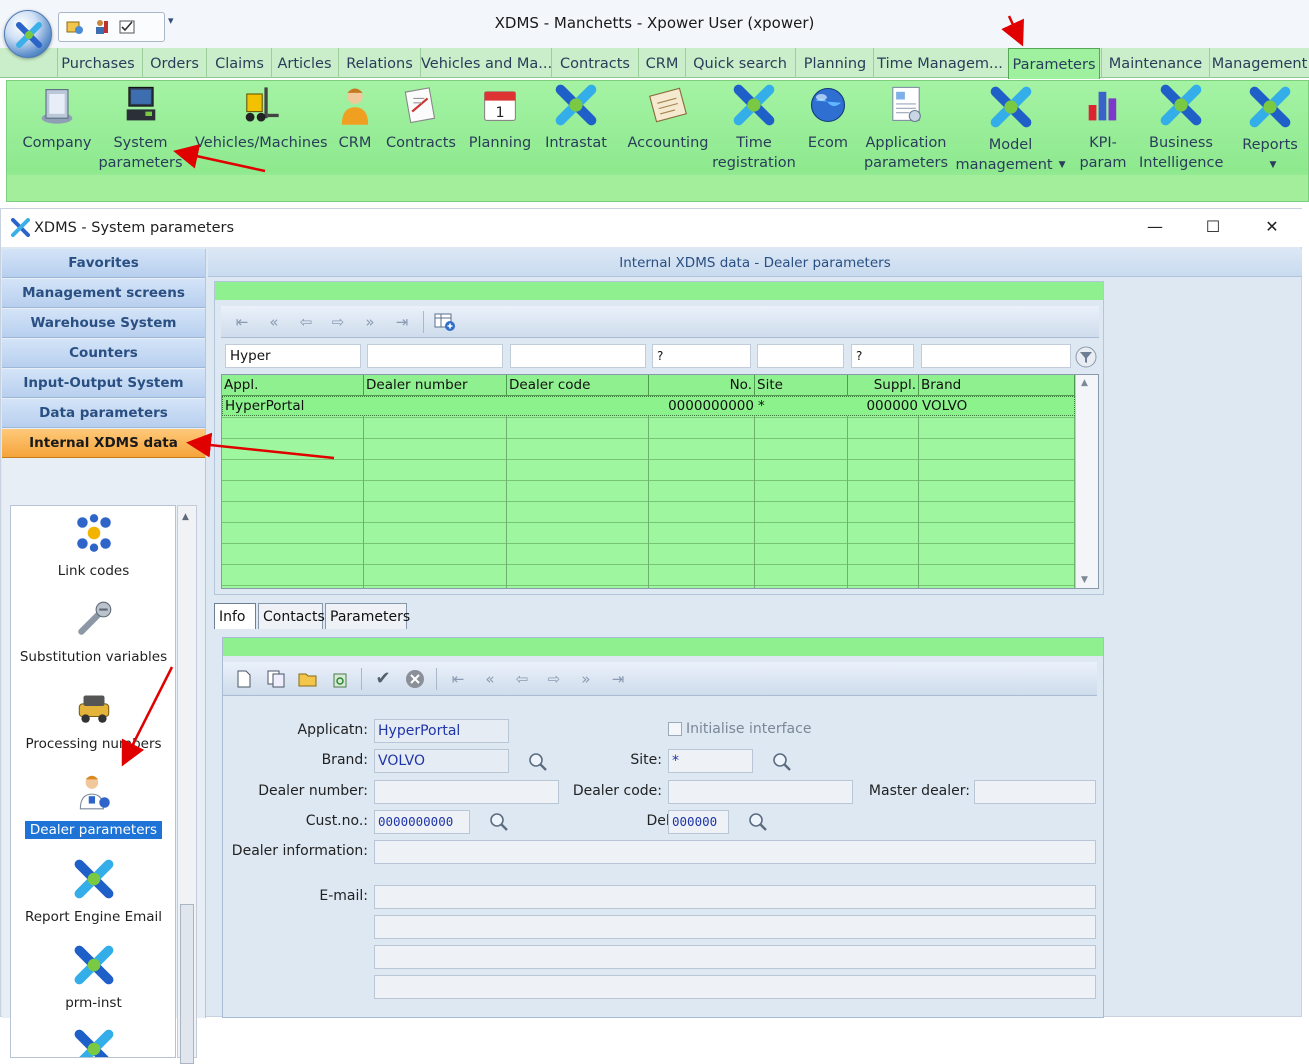 The width and height of the screenshot is (1309, 1064). Describe the element at coordinates (702, 385) in the screenshot. I see `column-header-no: No.` at that location.